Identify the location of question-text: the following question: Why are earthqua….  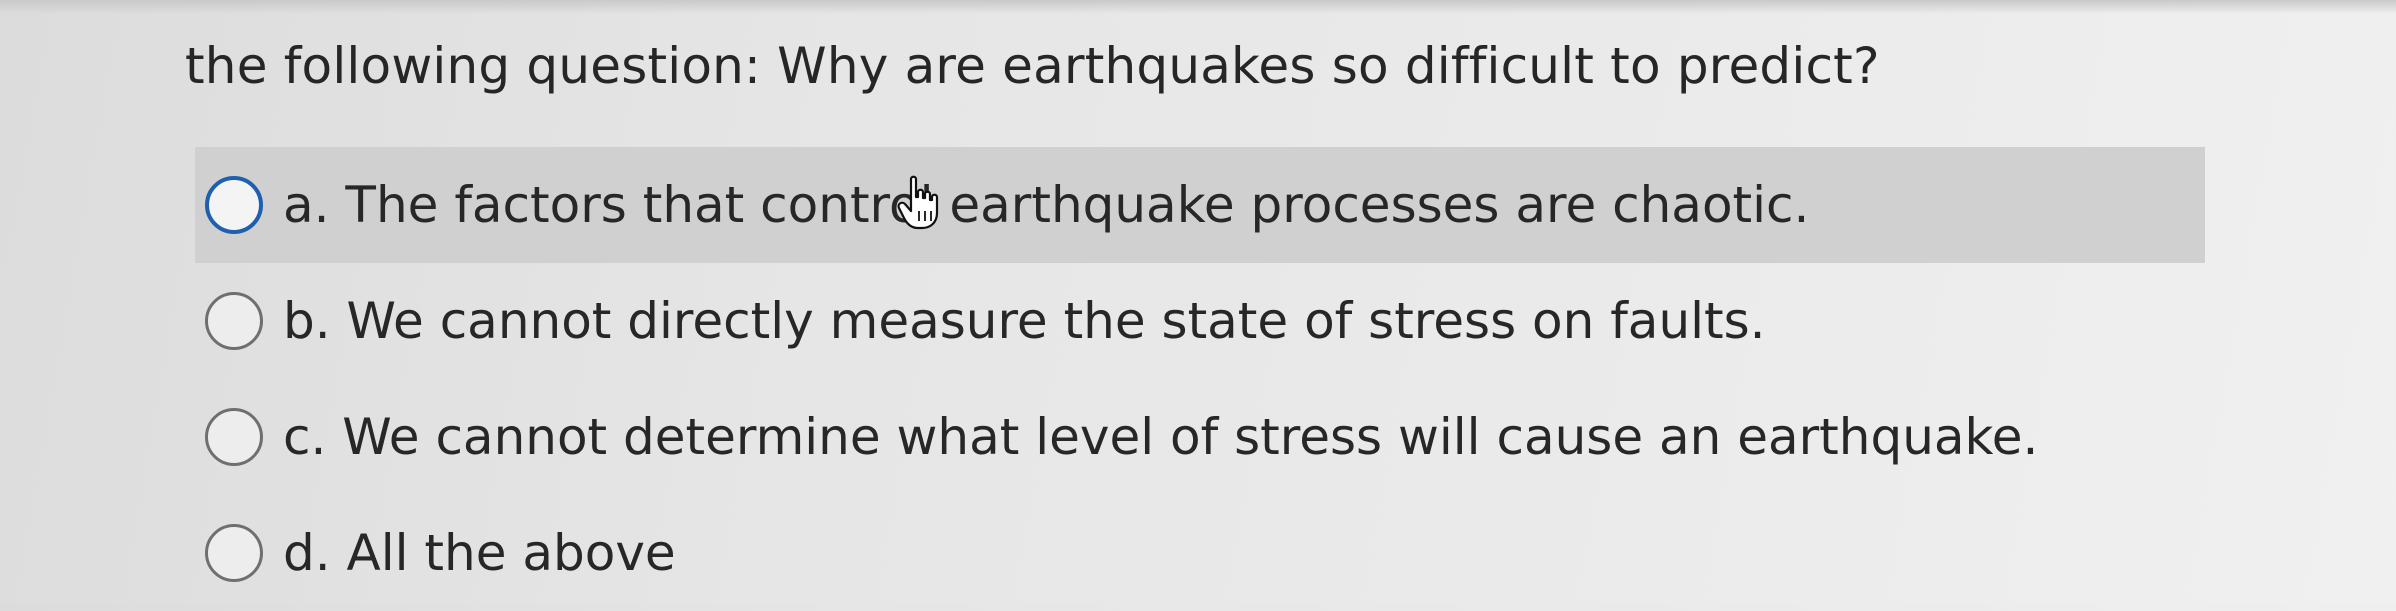
(1032, 66).